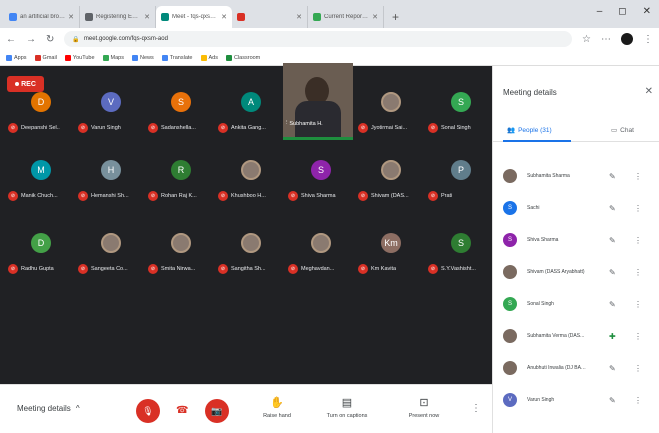 This screenshot has height=433, width=659. Describe the element at coordinates (242, 57) in the screenshot. I see `bookmark-item: Classroom` at that location.